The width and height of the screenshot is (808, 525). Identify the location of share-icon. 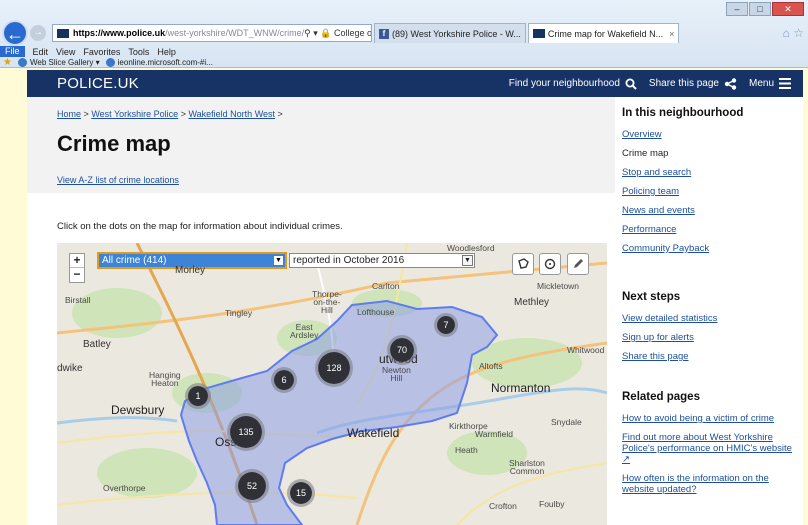
(730, 83).